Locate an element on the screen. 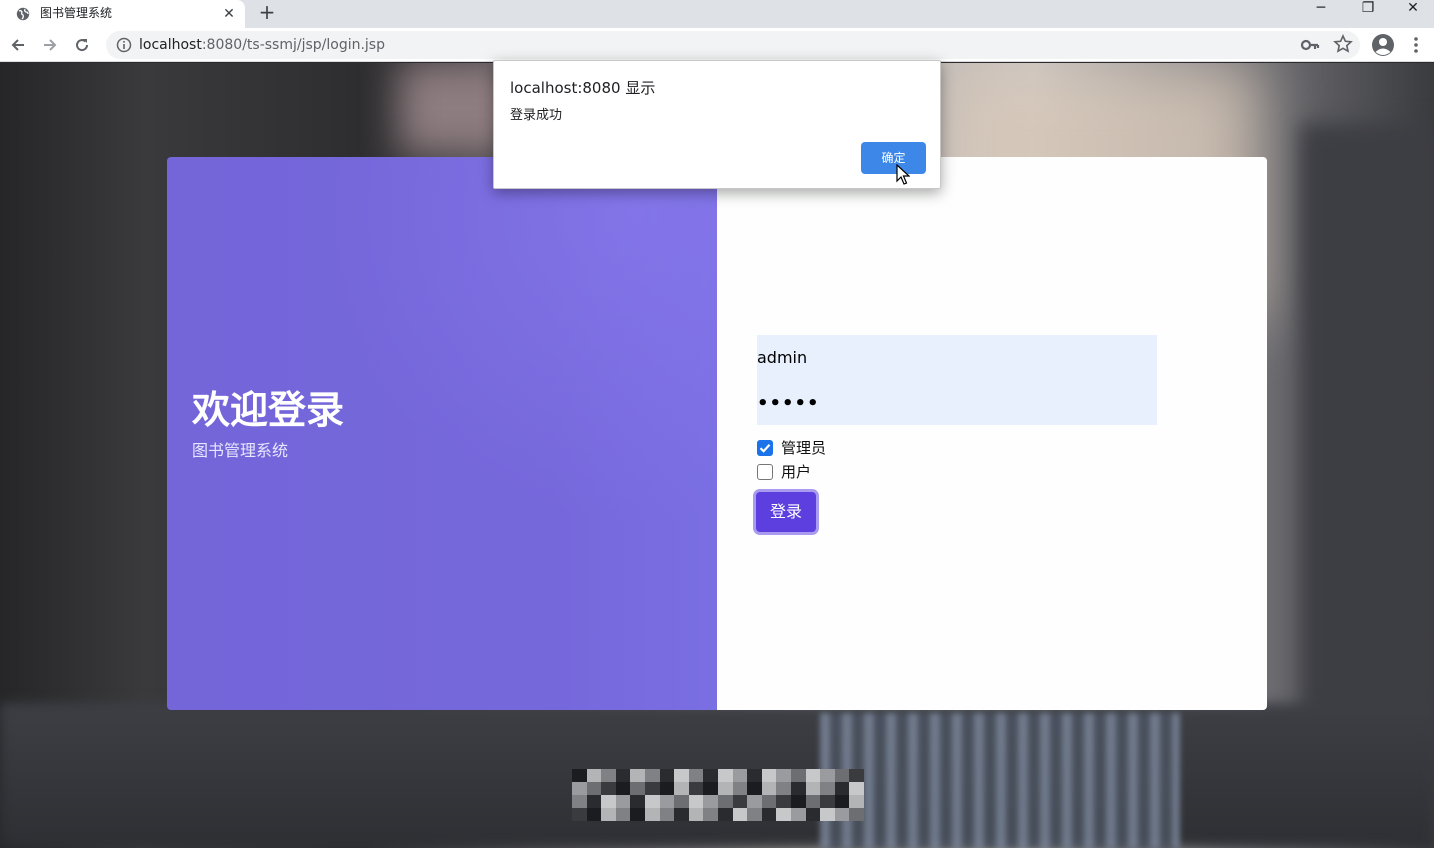 This screenshot has width=1434, height=848. back-arrow-icon is located at coordinates (17, 45).